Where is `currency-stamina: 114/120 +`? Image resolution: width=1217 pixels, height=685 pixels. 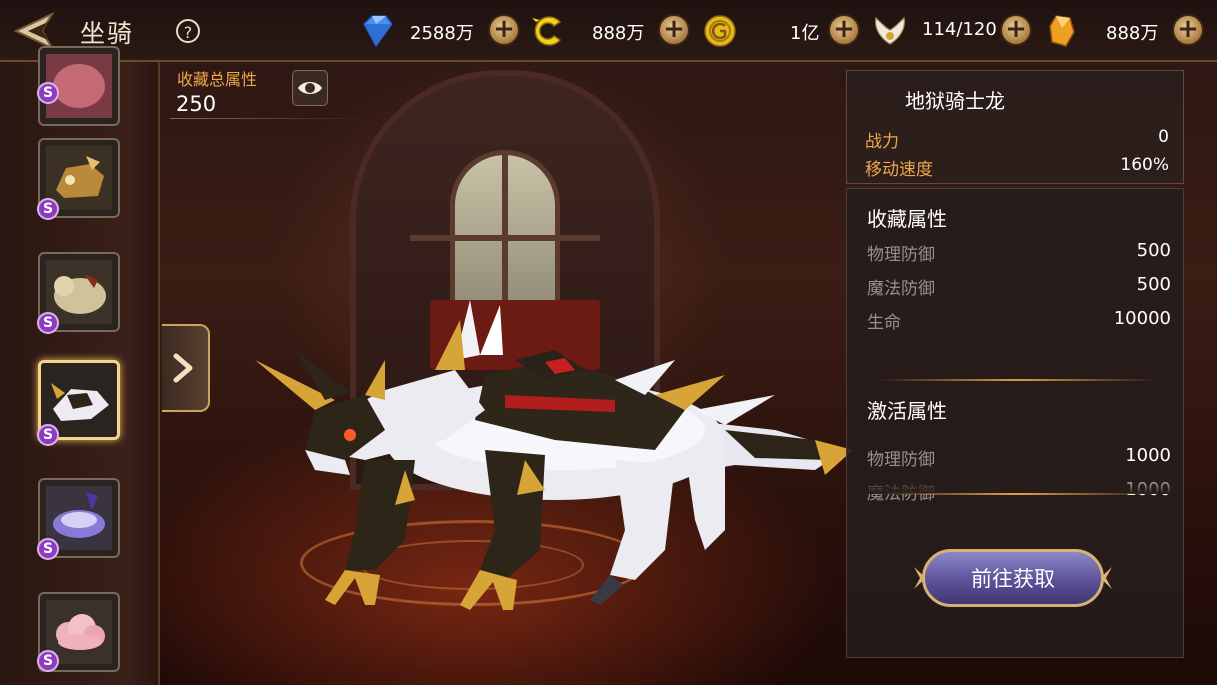
currency-stamina: 114/120 + is located at coordinates (954, 31).